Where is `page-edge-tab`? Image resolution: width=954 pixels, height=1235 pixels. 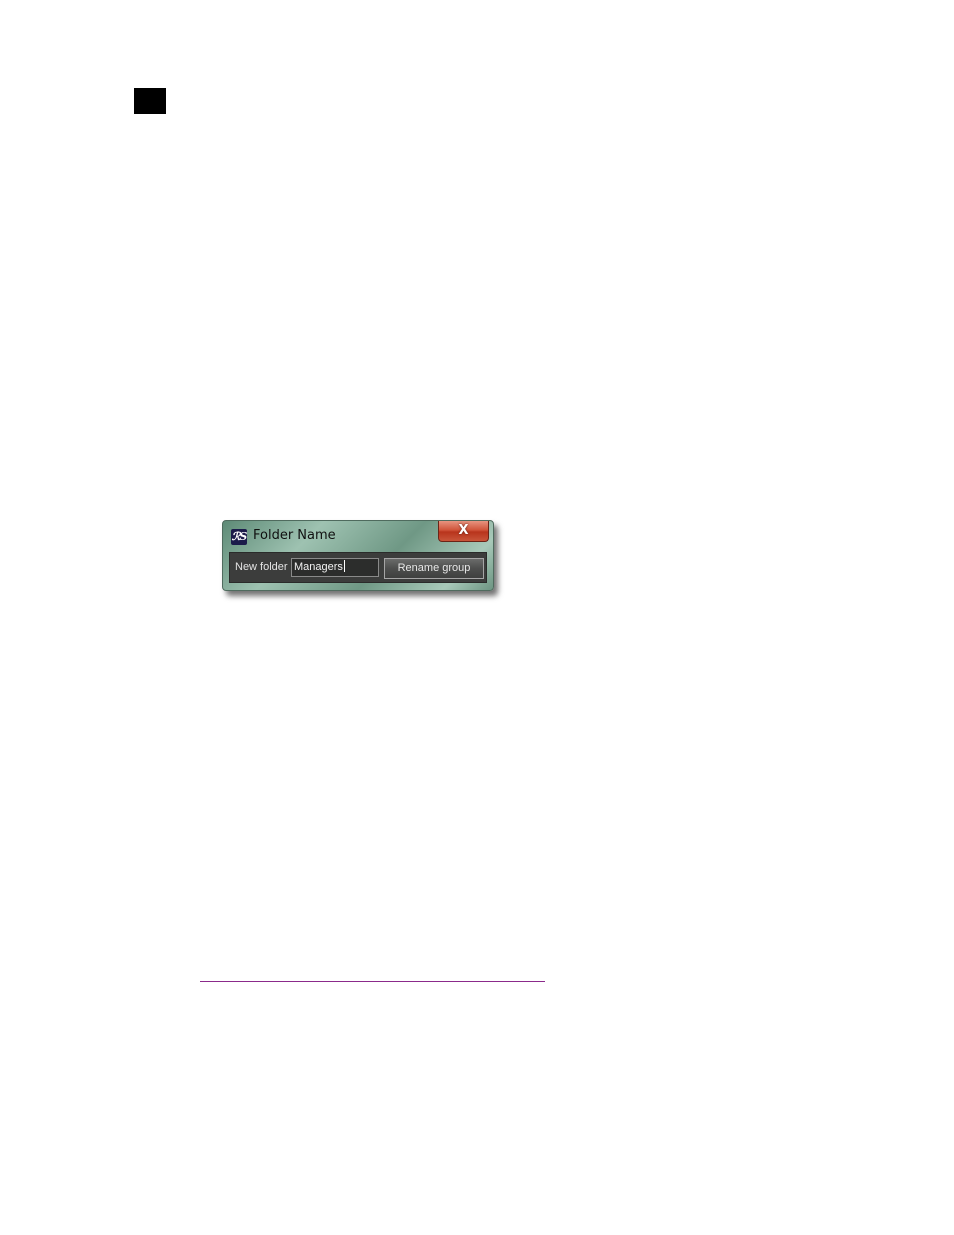
page-edge-tab is located at coordinates (150, 101).